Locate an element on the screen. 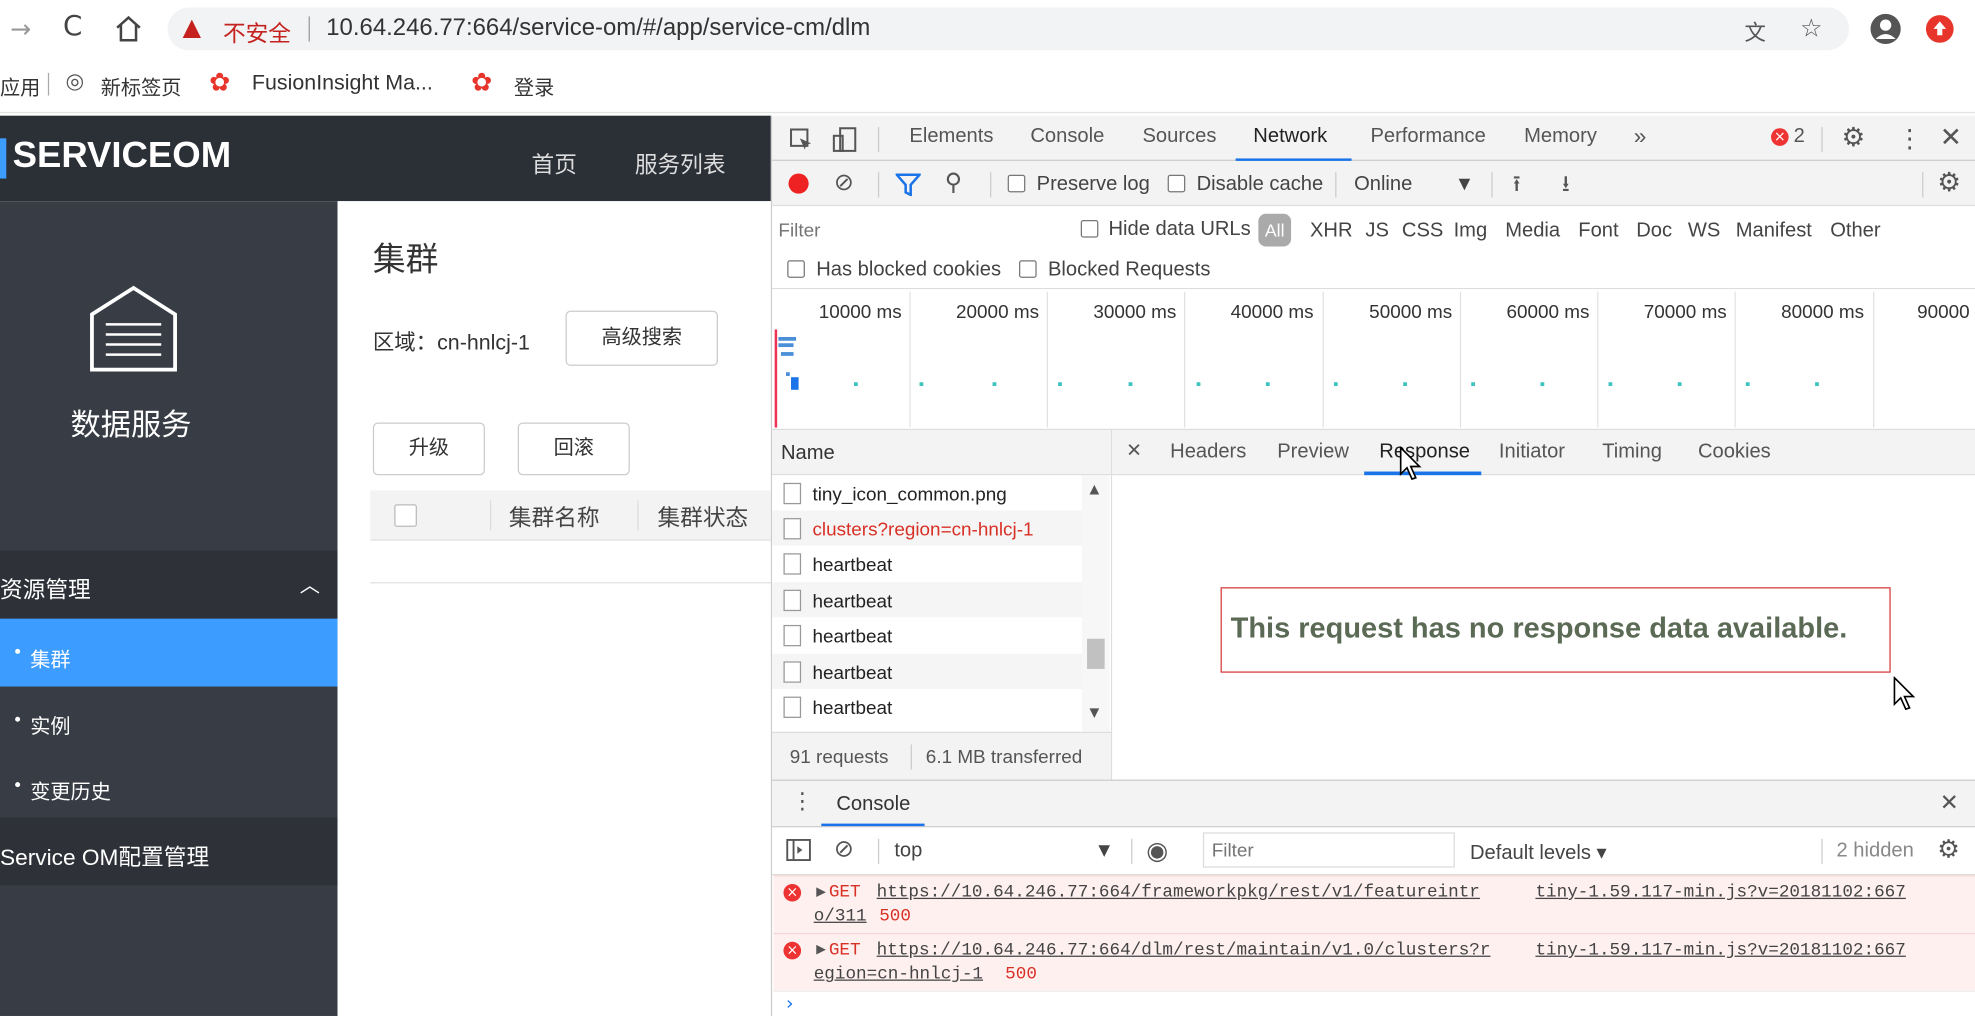 The height and width of the screenshot is (1016, 1975). filter-type-img: Img is located at coordinates (1471, 231).